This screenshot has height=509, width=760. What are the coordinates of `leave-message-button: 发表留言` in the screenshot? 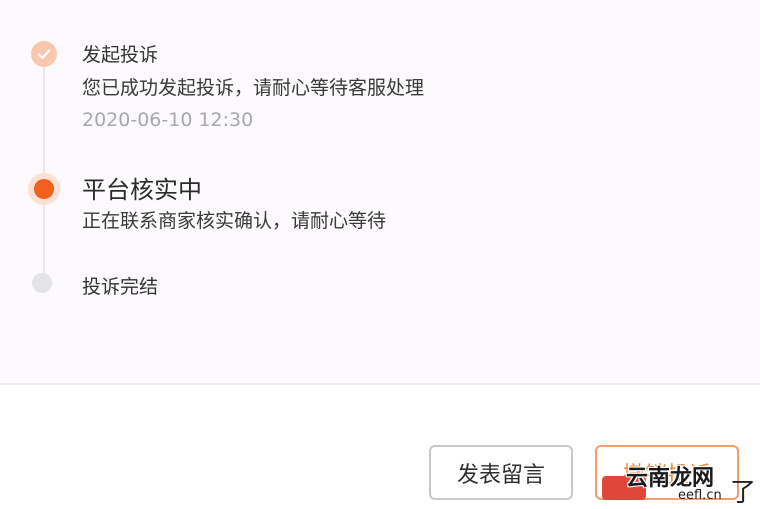 It's located at (501, 472).